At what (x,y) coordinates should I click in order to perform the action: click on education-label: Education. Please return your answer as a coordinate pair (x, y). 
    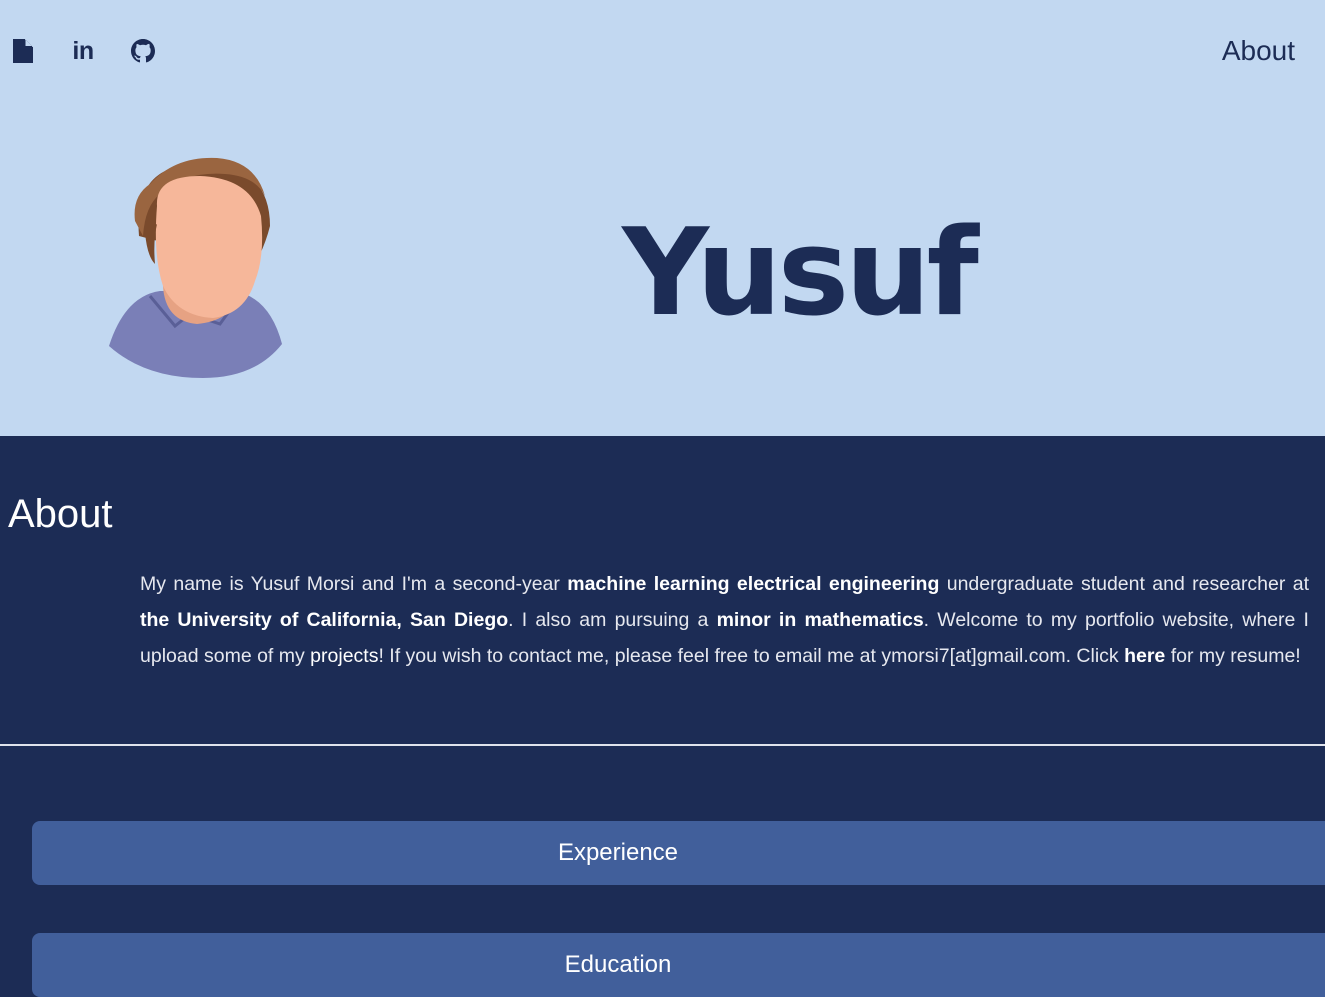
    Looking at the image, I should click on (618, 964).